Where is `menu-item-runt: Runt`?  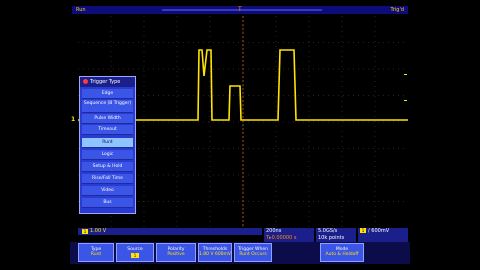
menu-item-runt: Runt is located at coordinates (107, 143).